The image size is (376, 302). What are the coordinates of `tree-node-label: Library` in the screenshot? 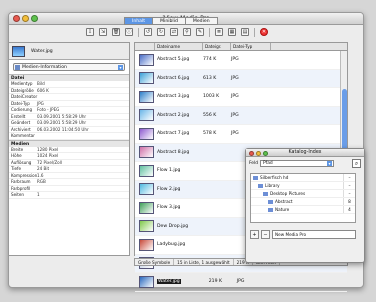 It's located at (272, 185).